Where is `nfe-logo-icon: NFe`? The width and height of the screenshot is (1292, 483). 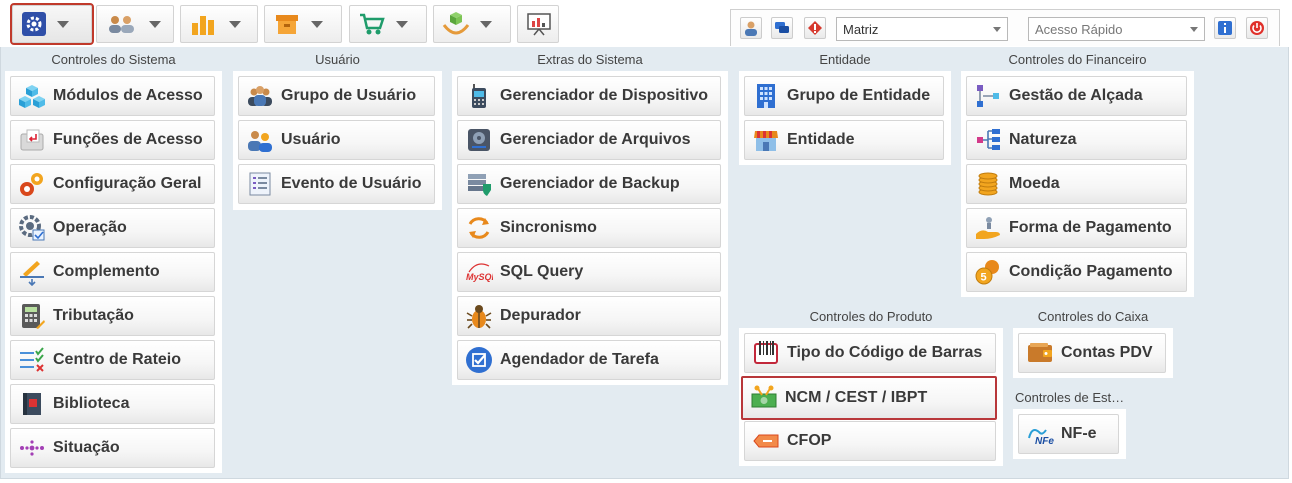 nfe-logo-icon: NFe is located at coordinates (1040, 434).